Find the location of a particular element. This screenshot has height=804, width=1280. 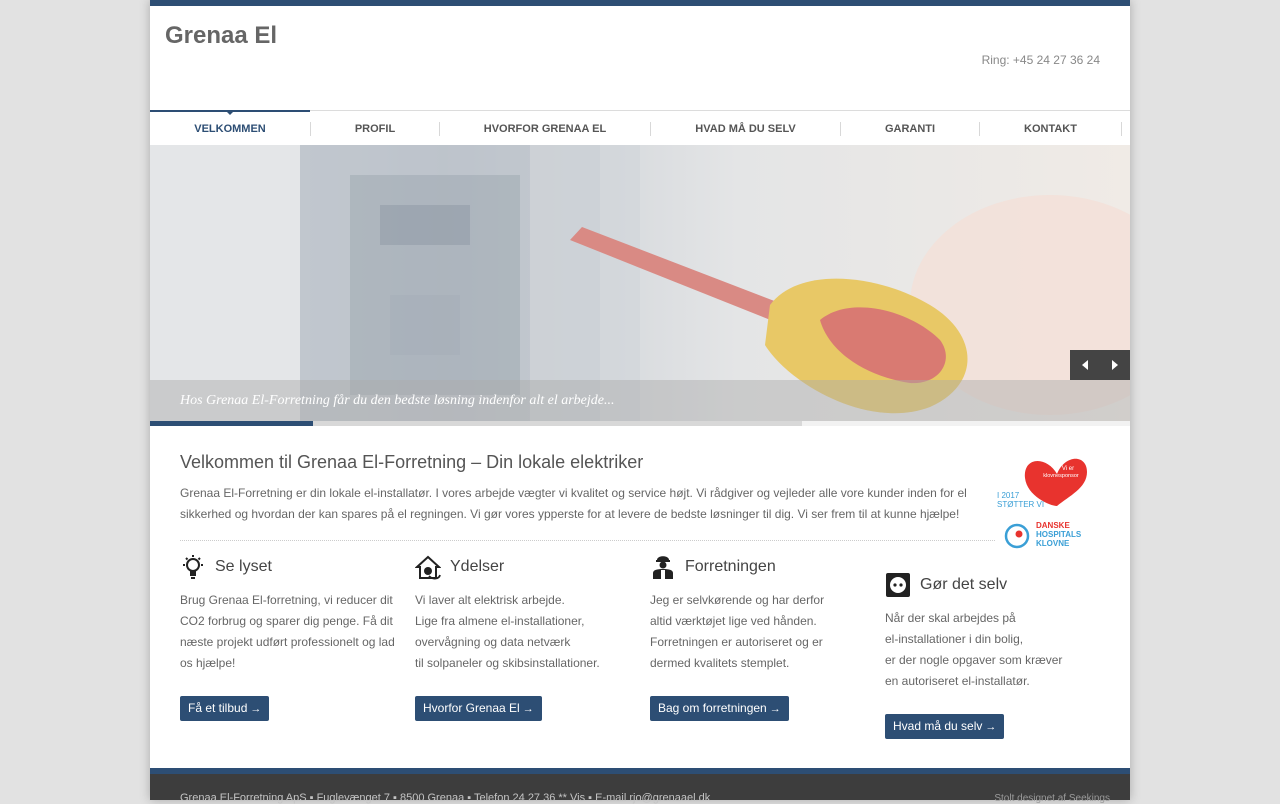

nav-item-profil: PROFIL is located at coordinates (375, 128).